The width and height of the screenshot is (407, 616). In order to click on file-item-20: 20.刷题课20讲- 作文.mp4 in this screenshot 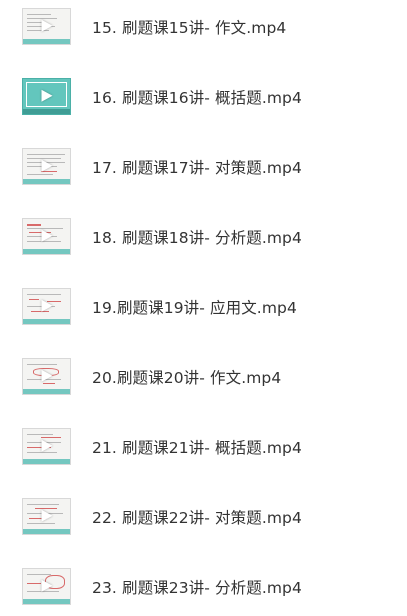, I will do `click(203, 376)`.